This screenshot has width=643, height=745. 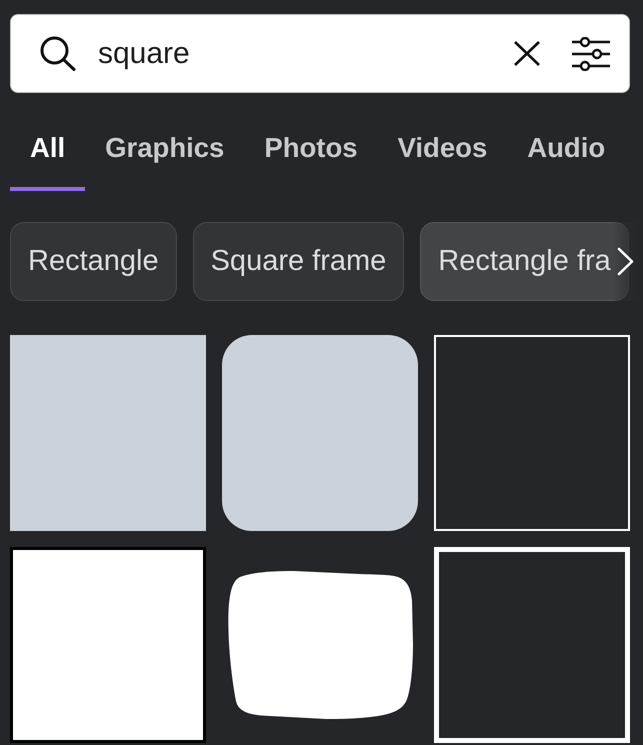 I want to click on rounded-square-graphic, so click(x=320, y=433).